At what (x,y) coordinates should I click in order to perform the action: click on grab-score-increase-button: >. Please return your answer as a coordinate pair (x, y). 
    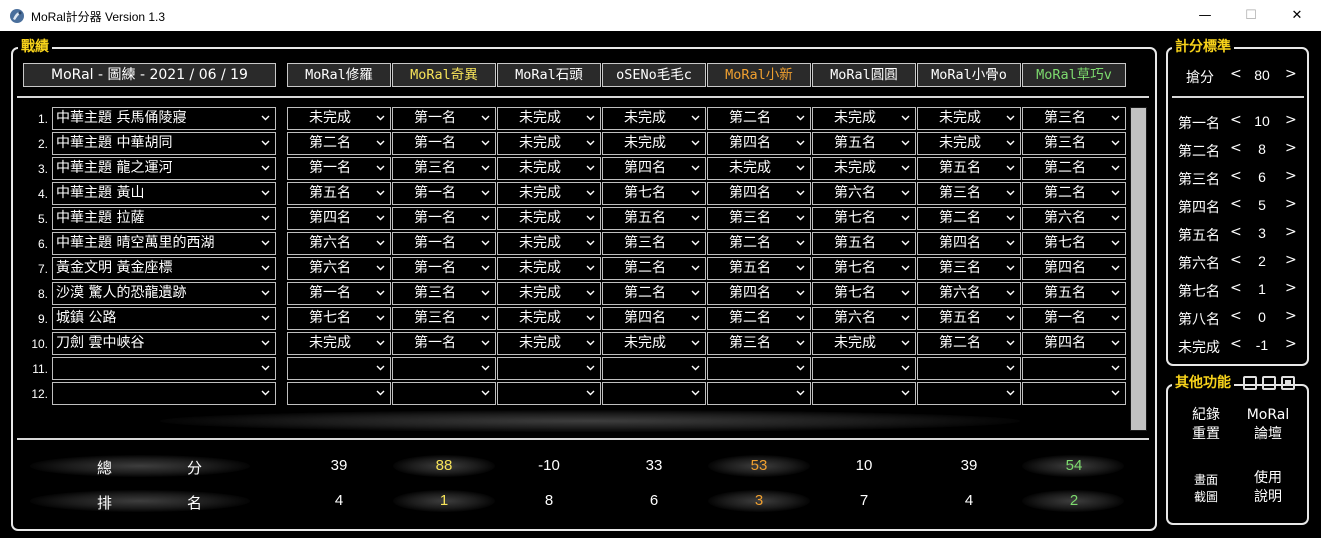
    Looking at the image, I should click on (1291, 74).